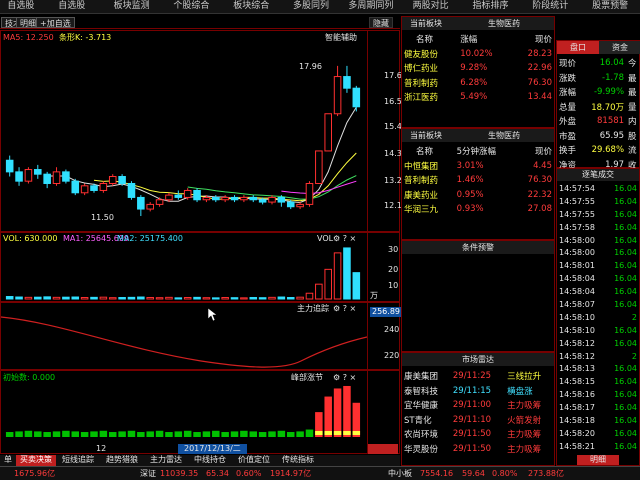 Image resolution: width=640 pixels, height=480 pixels. I want to click on tab-indicator: 单, so click(8, 460).